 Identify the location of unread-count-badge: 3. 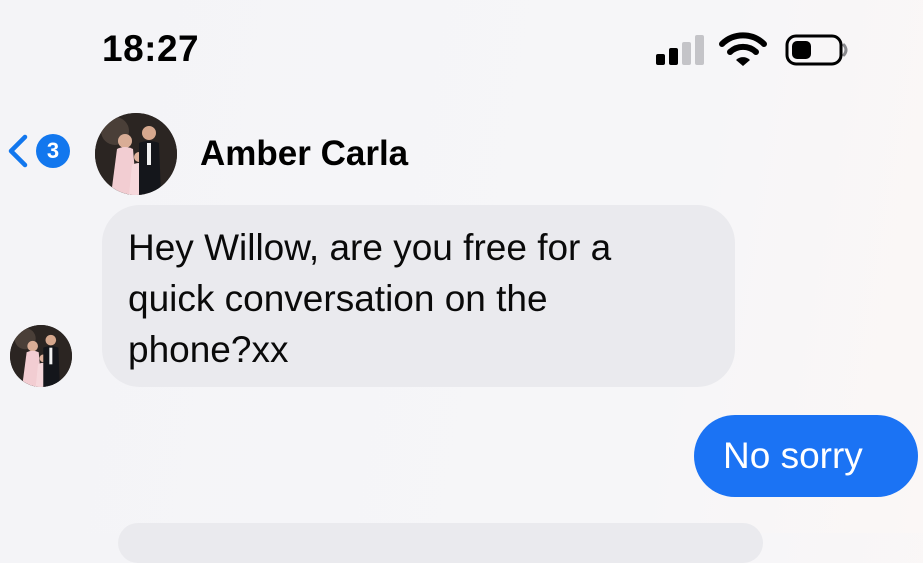
(53, 151).